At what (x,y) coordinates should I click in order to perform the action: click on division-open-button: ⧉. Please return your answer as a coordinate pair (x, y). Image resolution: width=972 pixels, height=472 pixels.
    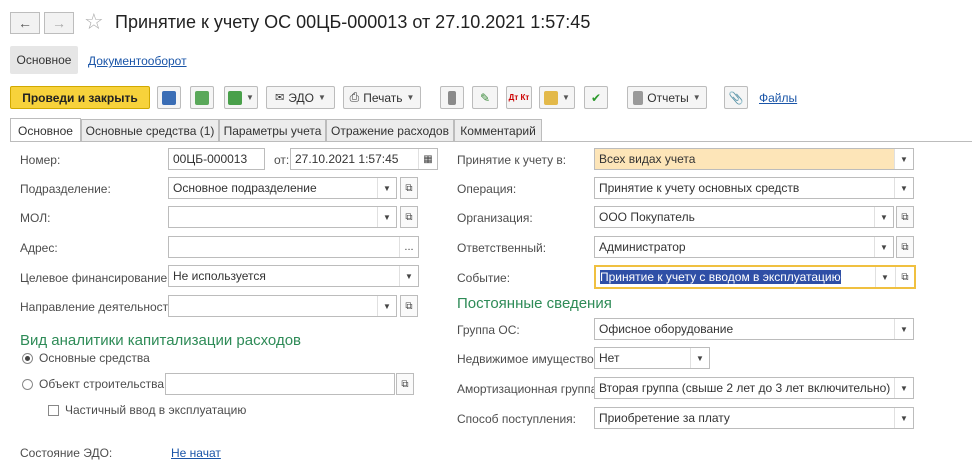
    Looking at the image, I should click on (409, 188).